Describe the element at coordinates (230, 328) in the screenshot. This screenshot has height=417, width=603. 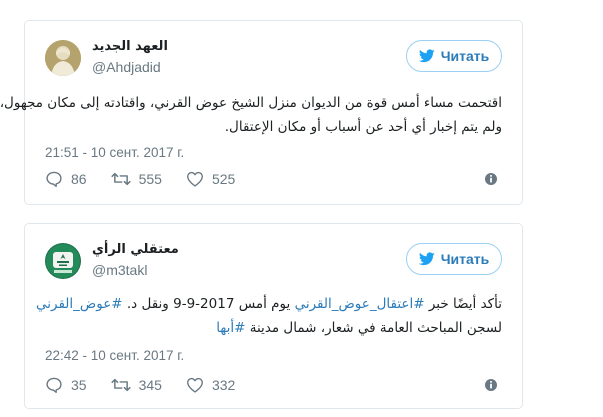
I see `hashtag-link: #أبها` at that location.